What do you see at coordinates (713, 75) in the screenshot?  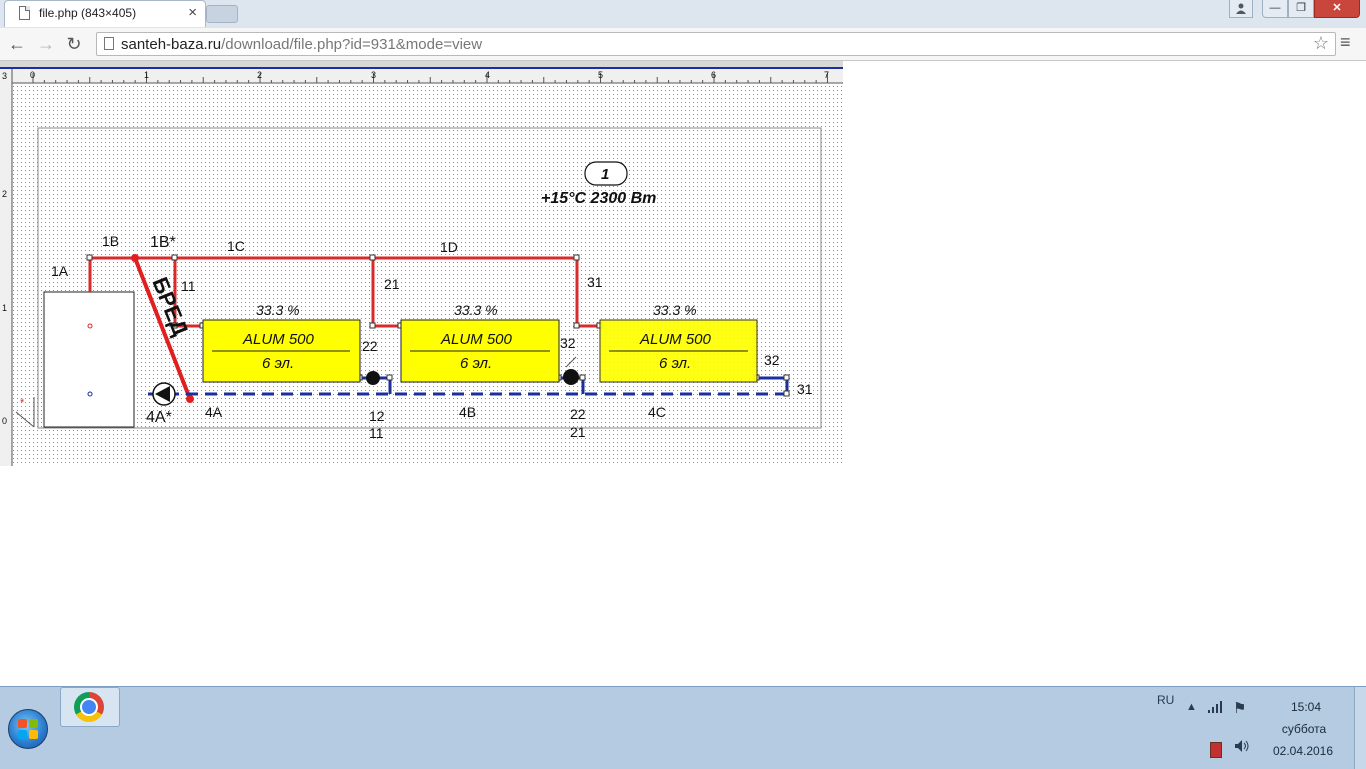 I see `ruler-label: 6` at bounding box center [713, 75].